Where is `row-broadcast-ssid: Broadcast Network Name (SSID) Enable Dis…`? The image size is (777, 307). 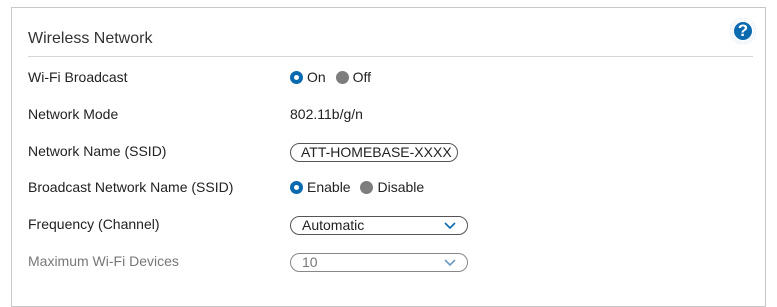 row-broadcast-ssid: Broadcast Network Name (SSID) Enable Dis… is located at coordinates (396, 187).